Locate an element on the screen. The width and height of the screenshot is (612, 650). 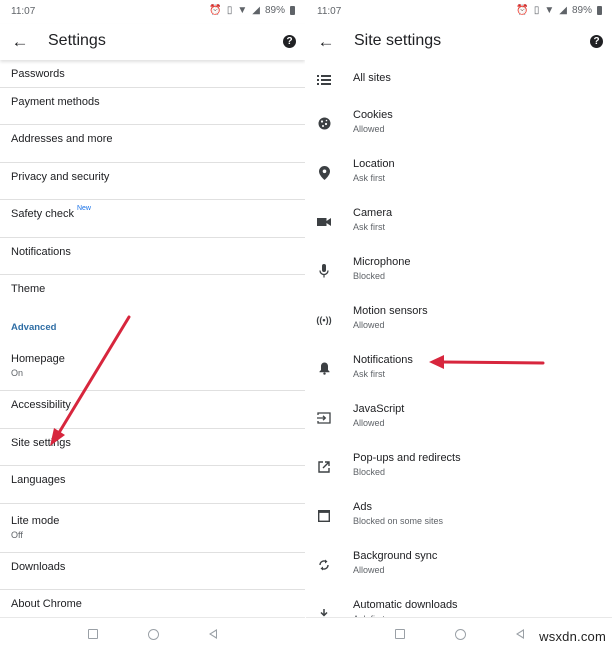
settings-item-safety-check: Safety check New is located at coordinates (152, 219).